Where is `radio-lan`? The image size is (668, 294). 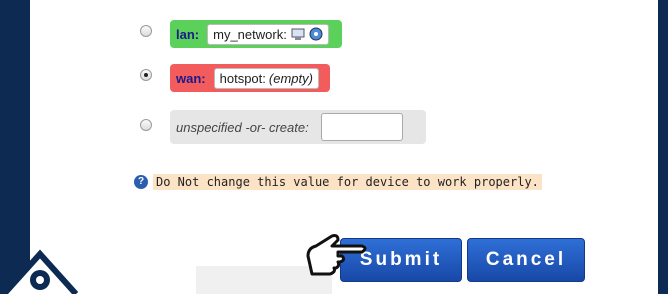
radio-lan is located at coordinates (146, 31).